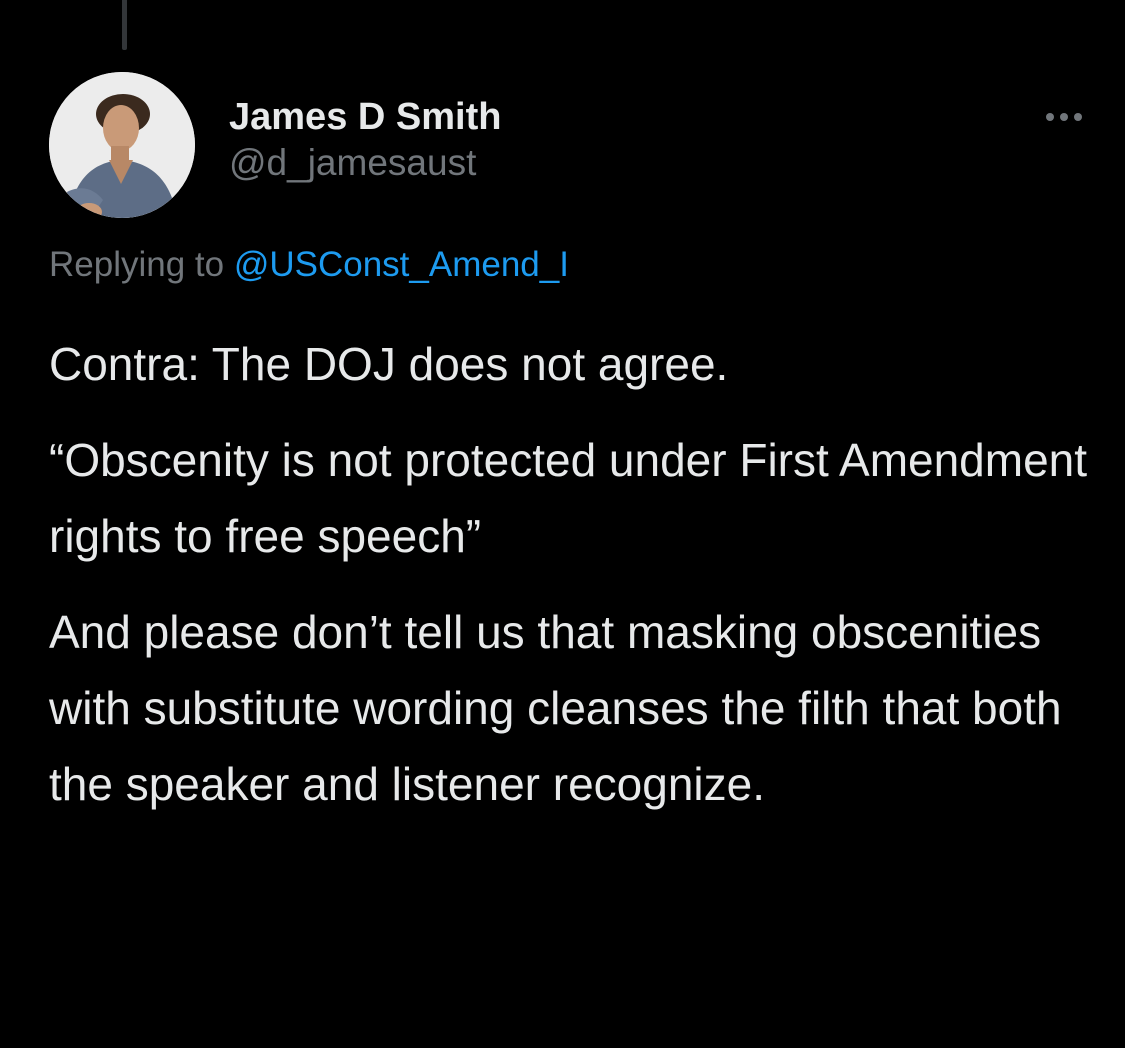 This screenshot has width=1125, height=1048. I want to click on author-handle: @d_jamesaust, so click(365, 163).